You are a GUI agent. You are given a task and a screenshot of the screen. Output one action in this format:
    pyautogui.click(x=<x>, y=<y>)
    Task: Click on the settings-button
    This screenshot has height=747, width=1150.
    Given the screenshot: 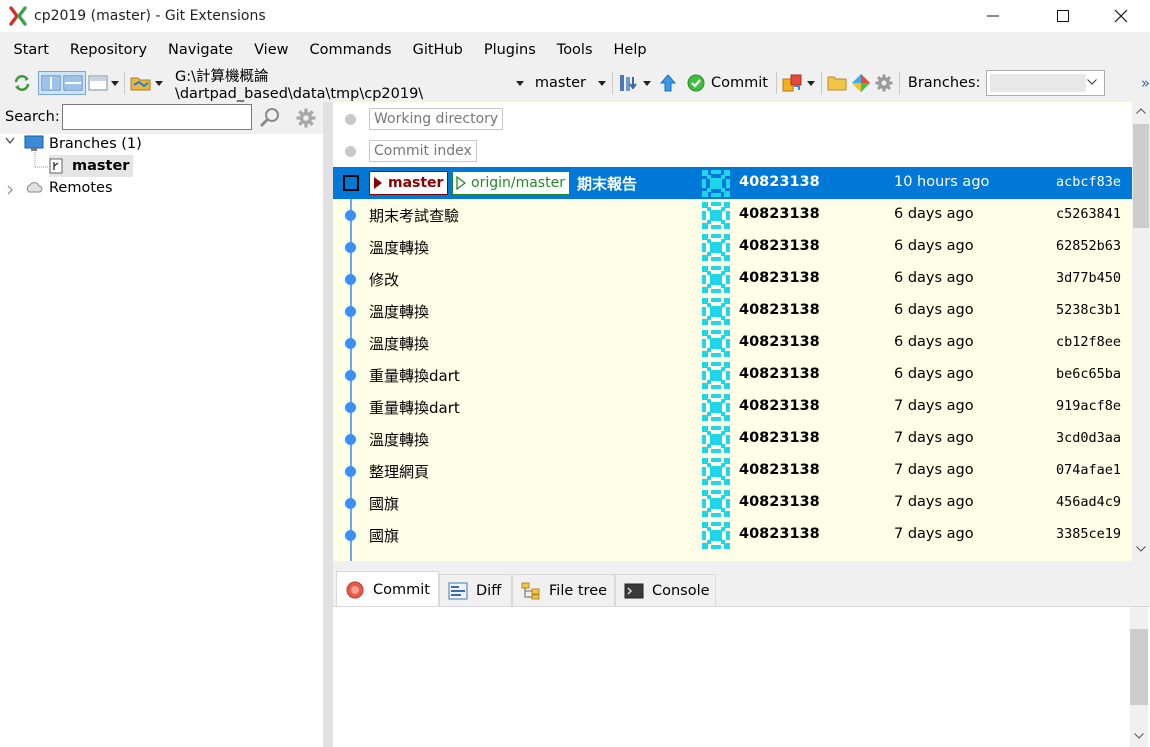 What is the action you would take?
    pyautogui.click(x=884, y=83)
    